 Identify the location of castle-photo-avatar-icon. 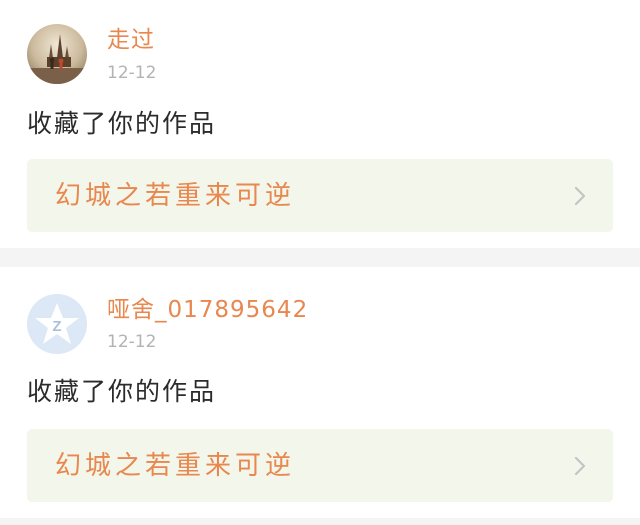
(57, 54).